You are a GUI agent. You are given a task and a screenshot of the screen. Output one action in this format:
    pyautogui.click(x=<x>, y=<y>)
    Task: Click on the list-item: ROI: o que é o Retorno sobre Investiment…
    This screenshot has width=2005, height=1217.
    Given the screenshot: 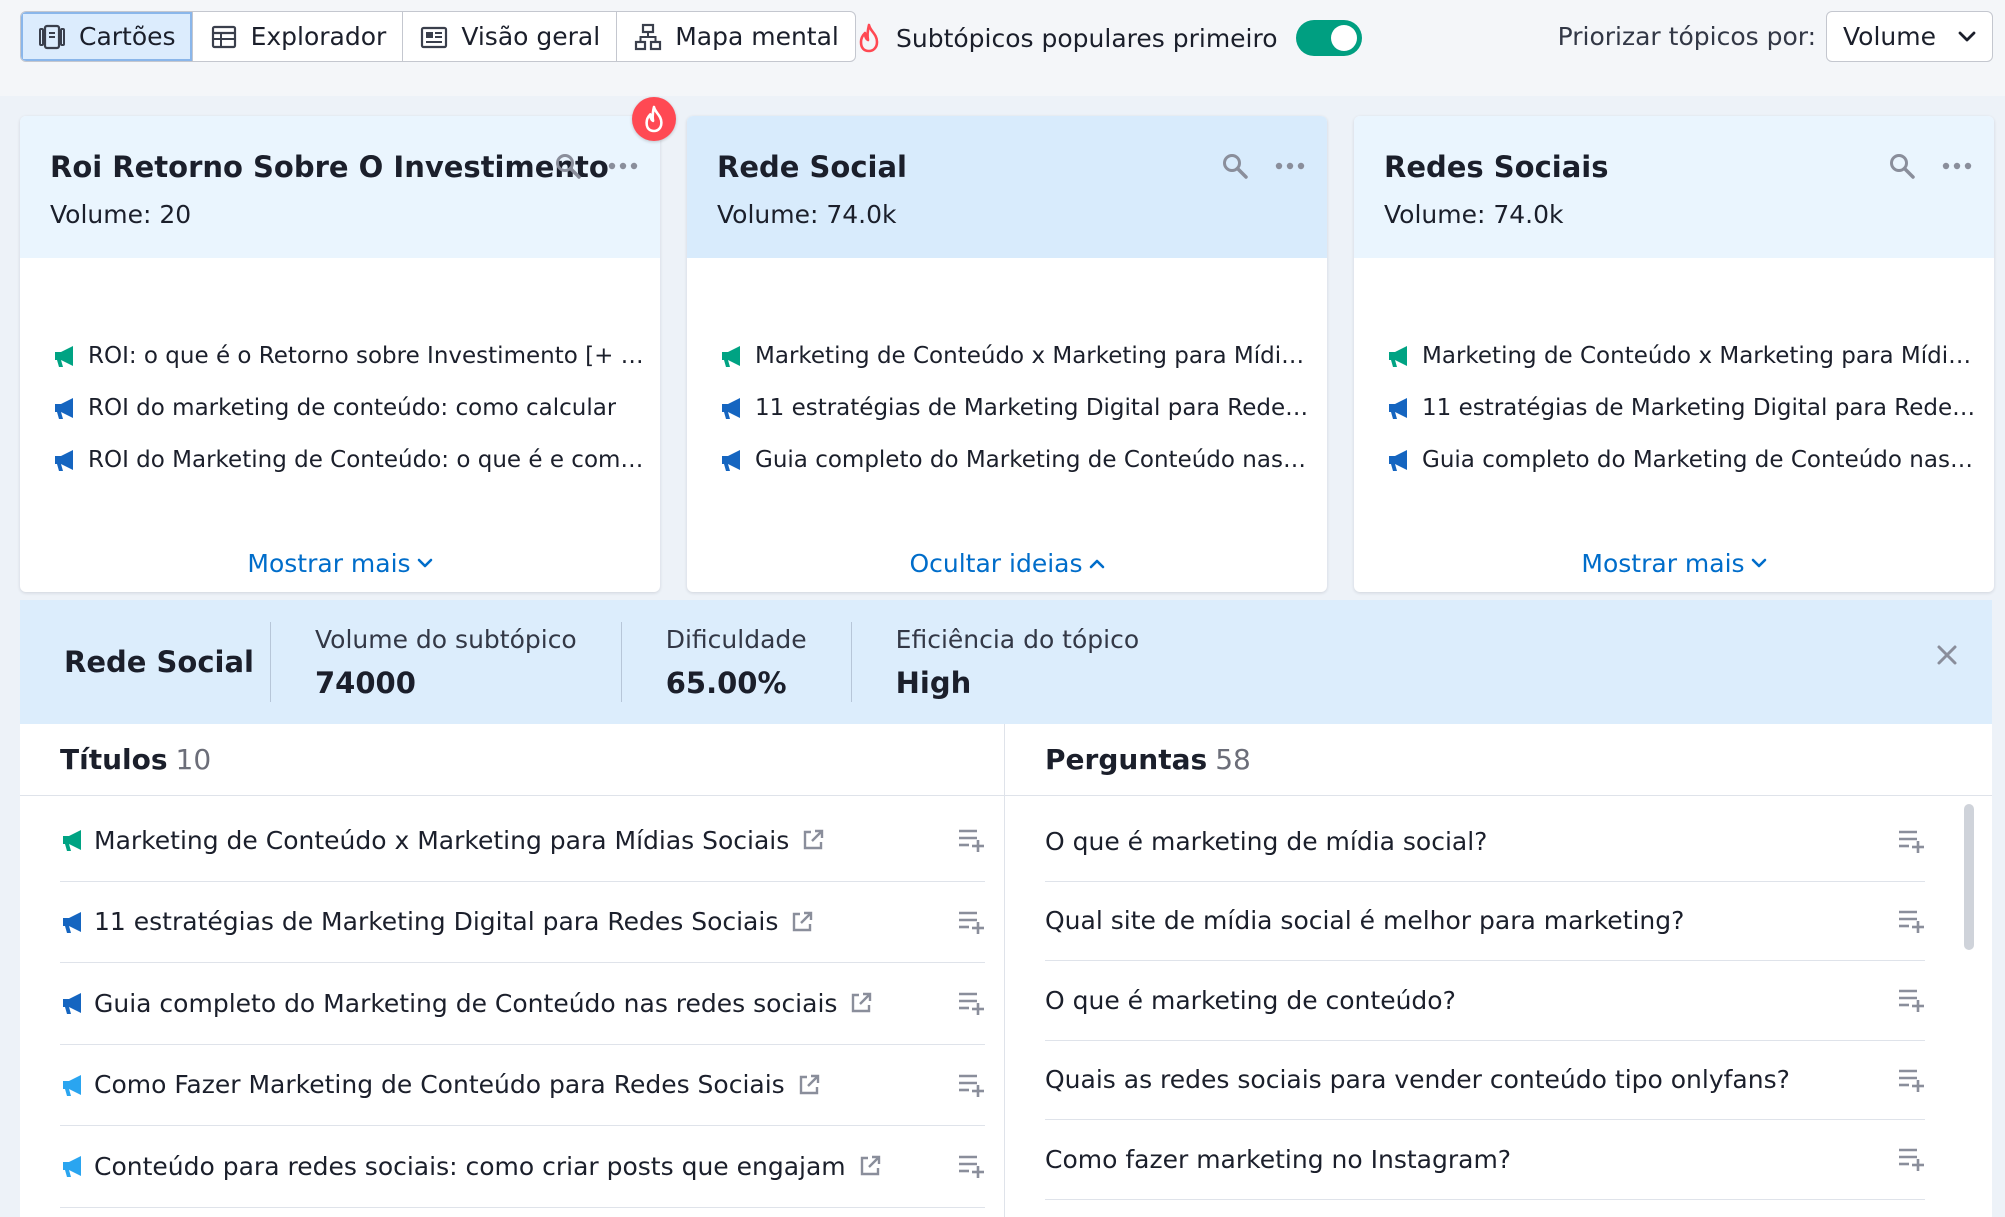 What is the action you would take?
    pyautogui.click(x=349, y=356)
    